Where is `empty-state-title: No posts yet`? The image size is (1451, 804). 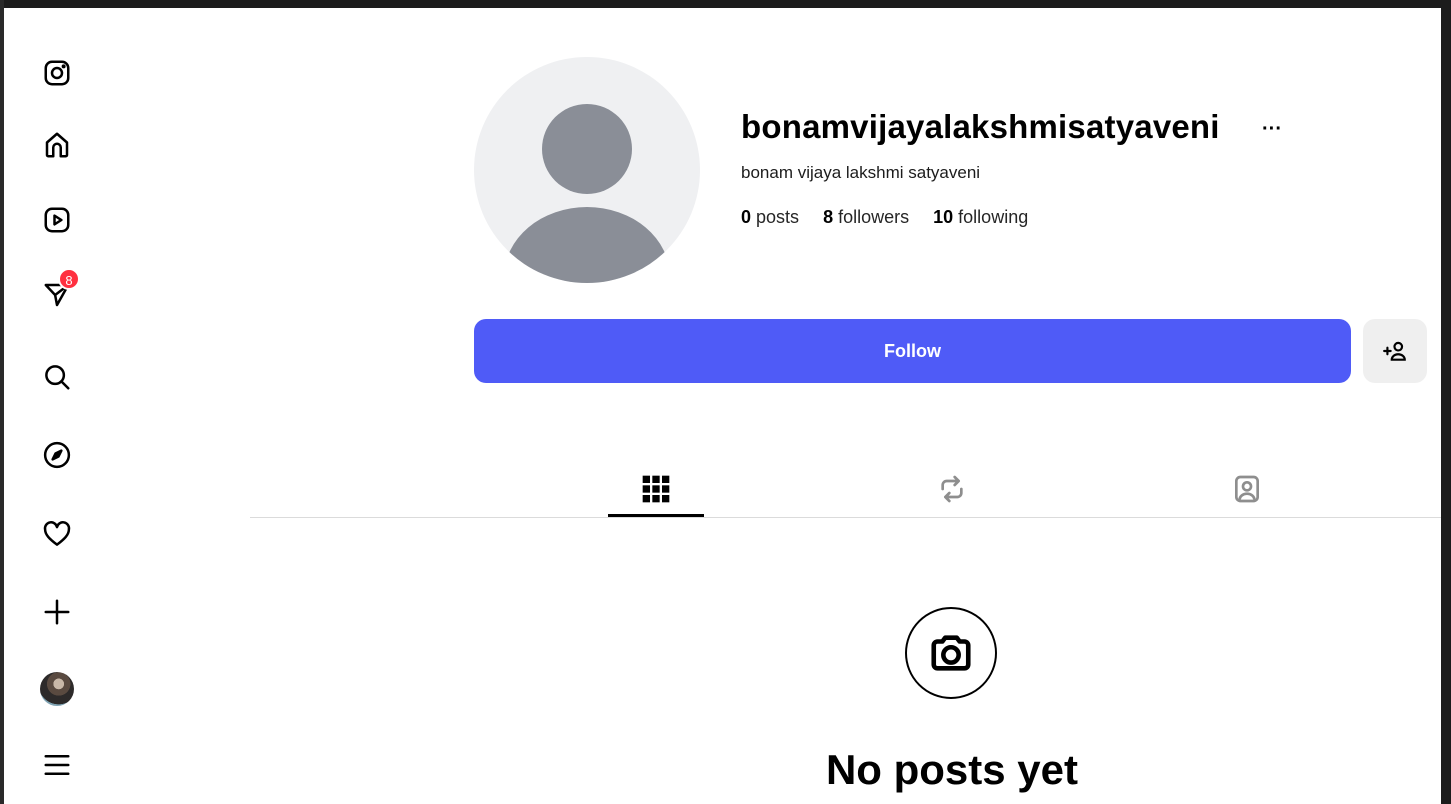
empty-state-title: No posts yet is located at coordinates (952, 769).